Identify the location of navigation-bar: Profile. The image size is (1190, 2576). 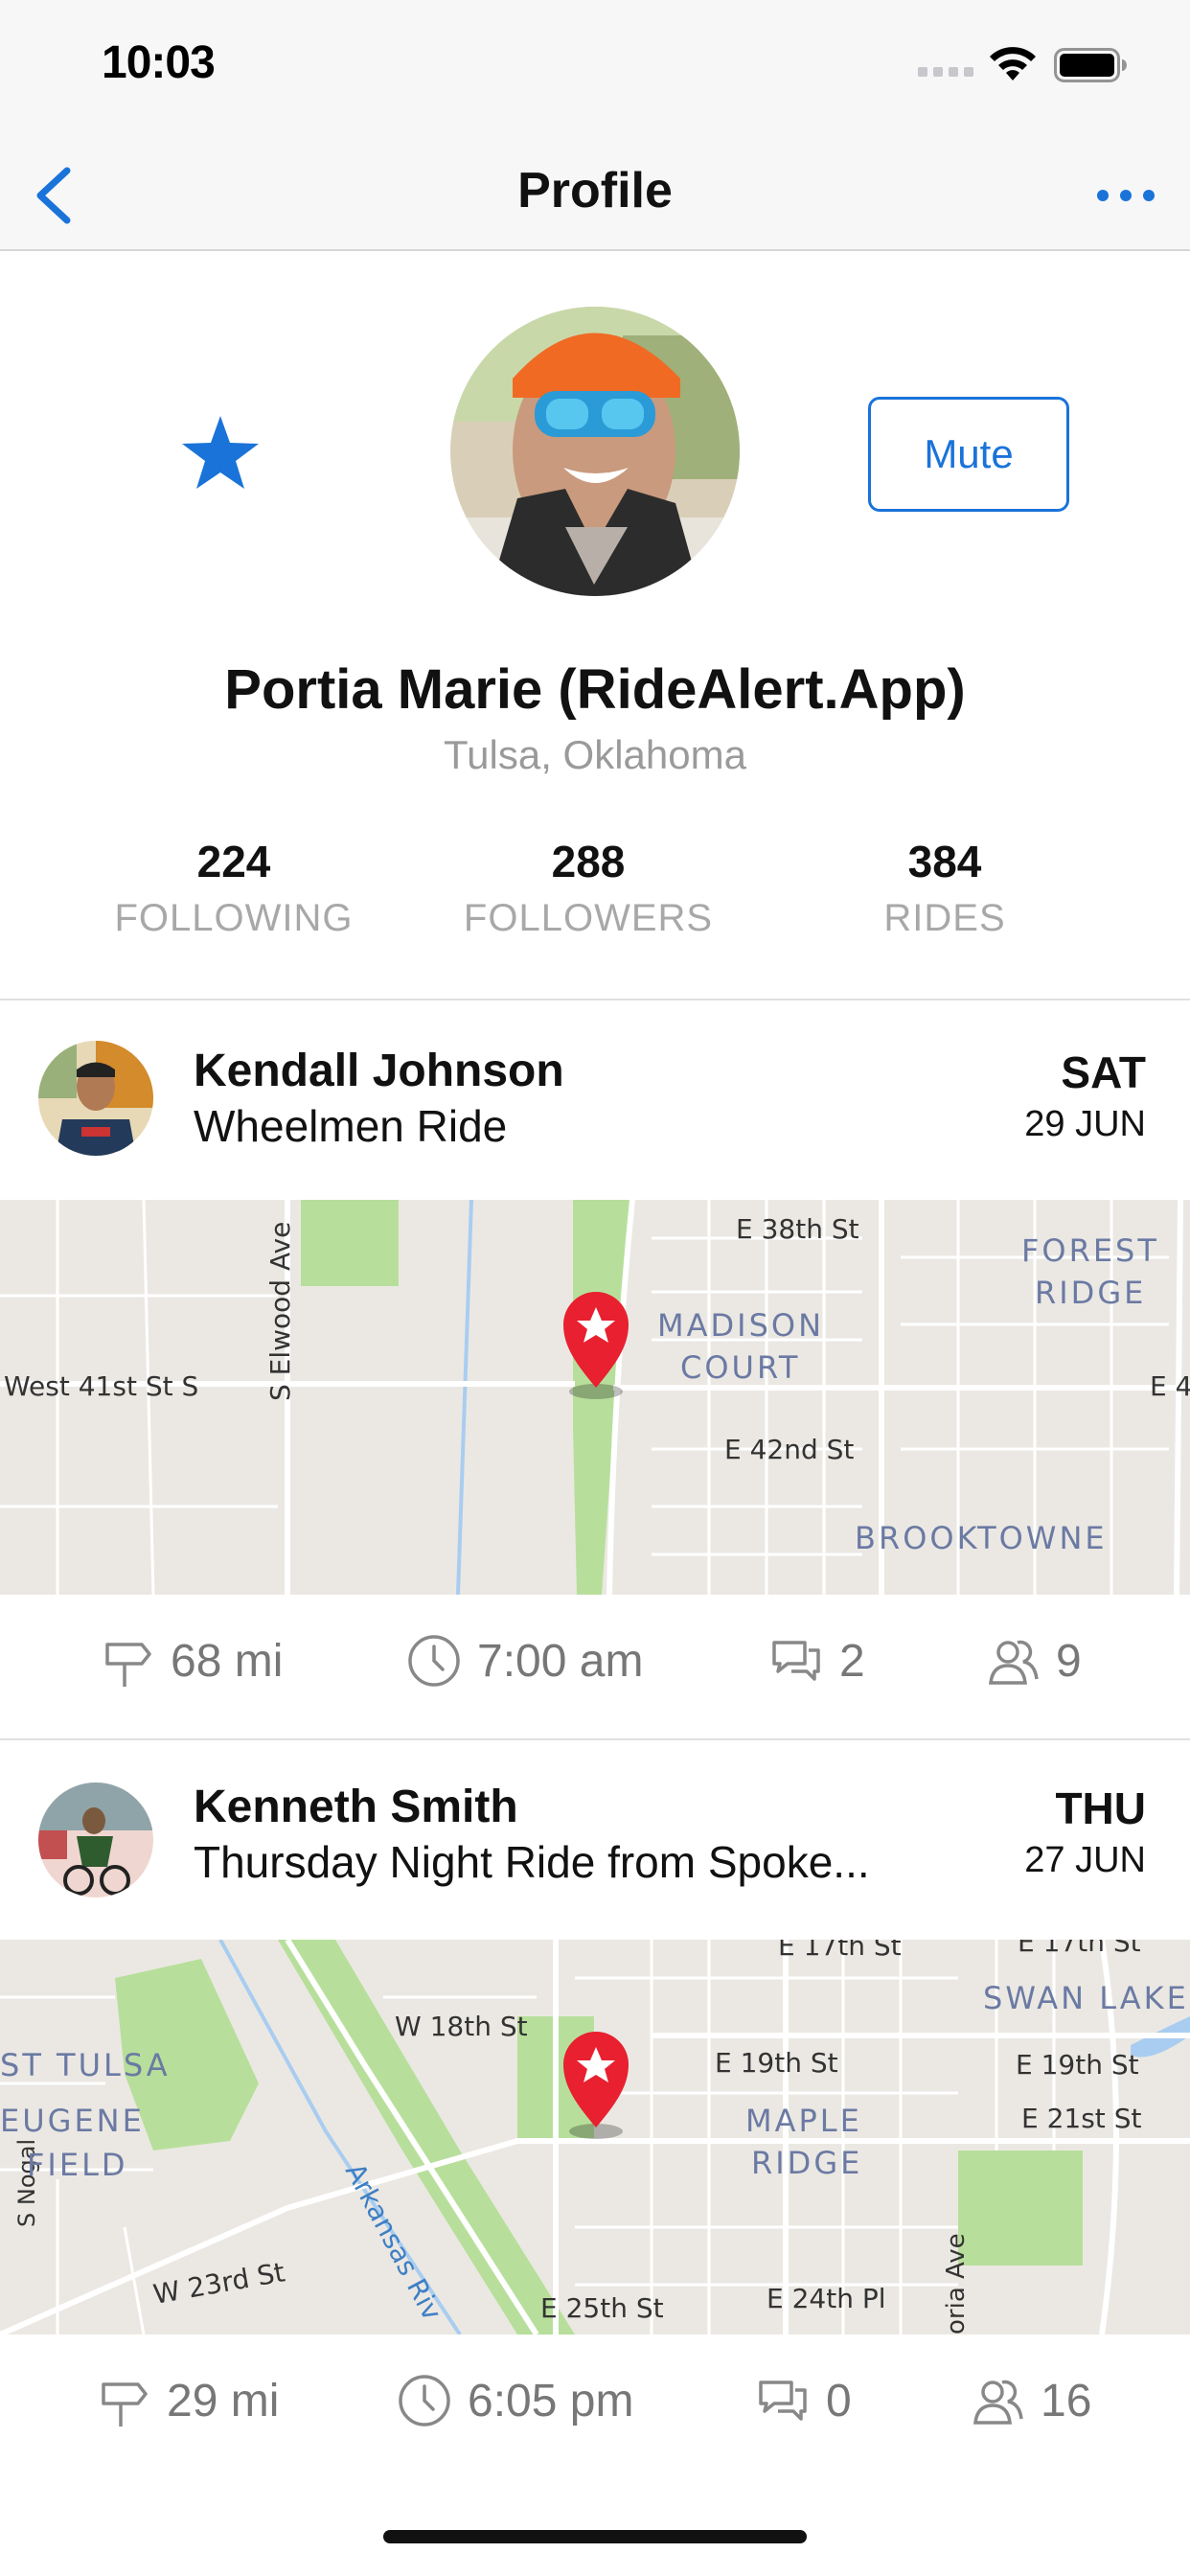
(595, 197).